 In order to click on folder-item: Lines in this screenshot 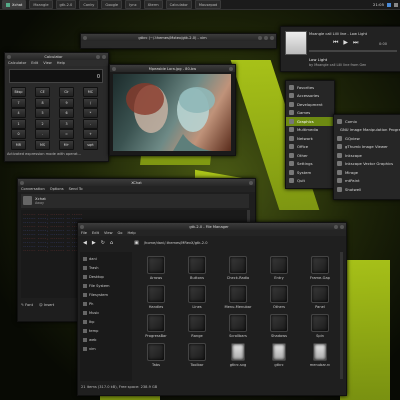, I will do `click(197, 297)`.